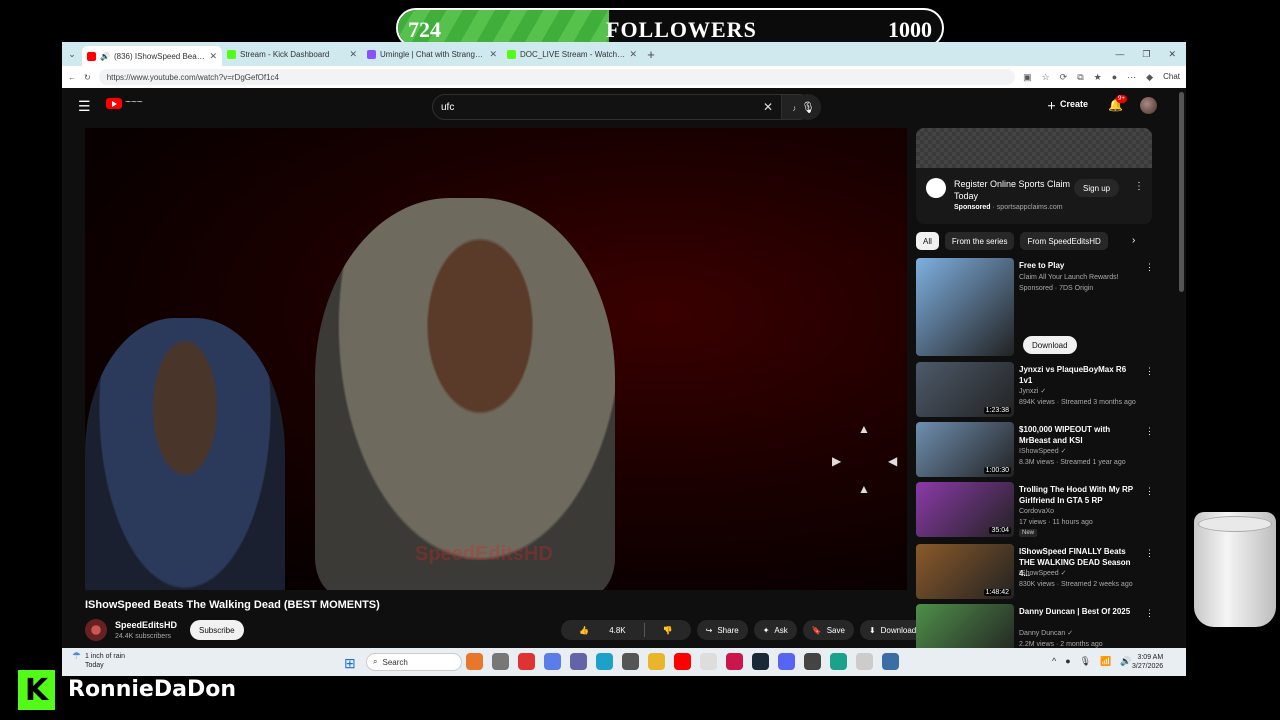 This screenshot has width=1280, height=720. What do you see at coordinates (350, 663) in the screenshot?
I see `windows-start-icon: ⊞` at bounding box center [350, 663].